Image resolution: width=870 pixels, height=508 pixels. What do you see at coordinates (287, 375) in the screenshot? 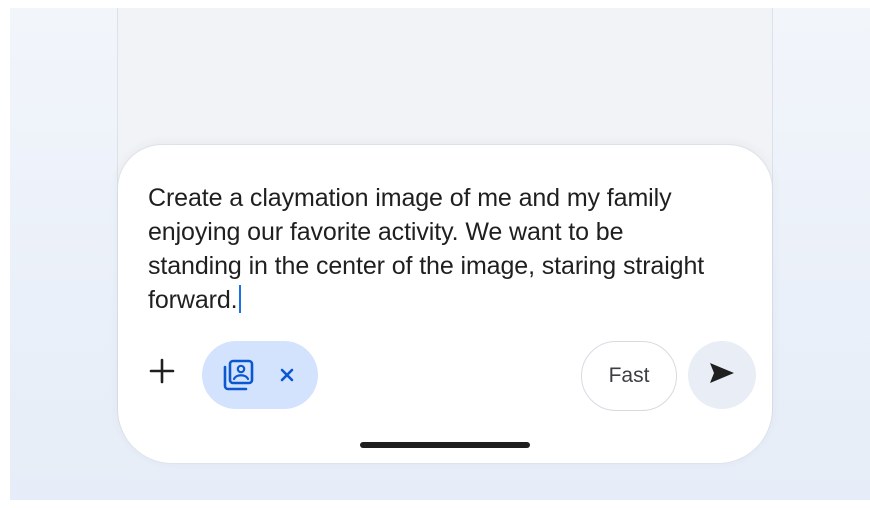
I see `close-icon` at bounding box center [287, 375].